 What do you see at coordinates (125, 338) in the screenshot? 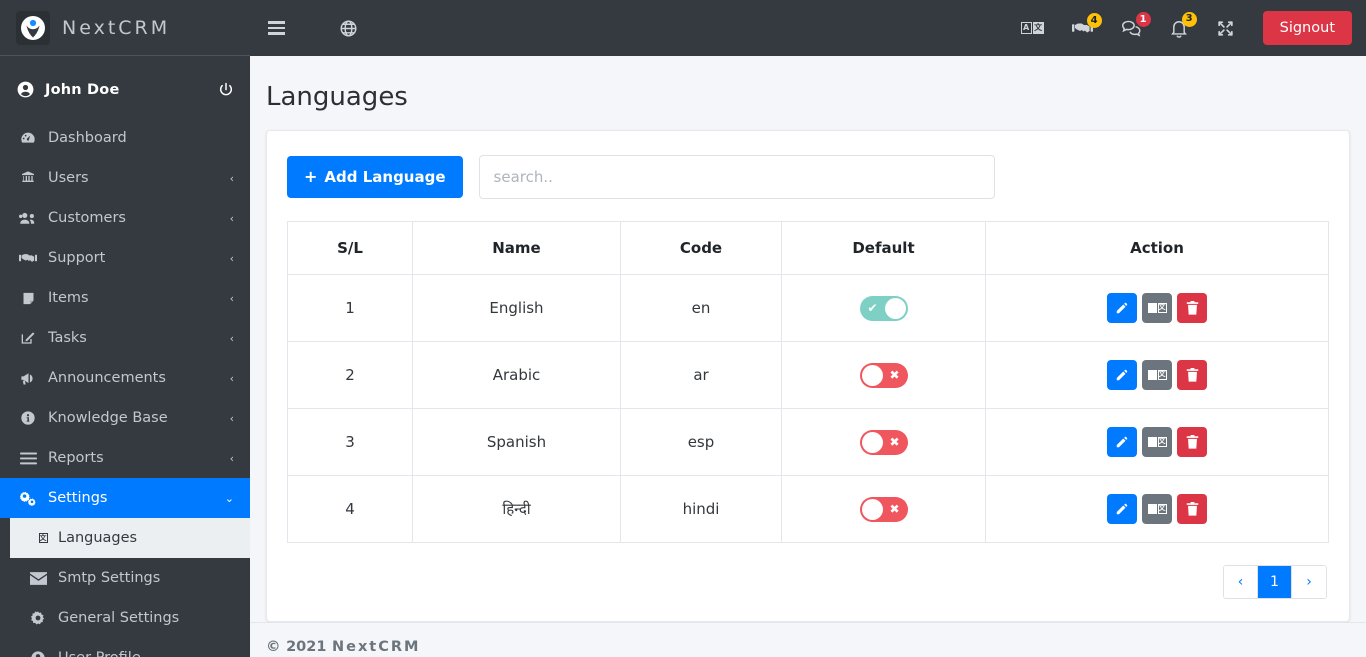
I see `sidebar-item-tasks: Tasks ‹` at bounding box center [125, 338].